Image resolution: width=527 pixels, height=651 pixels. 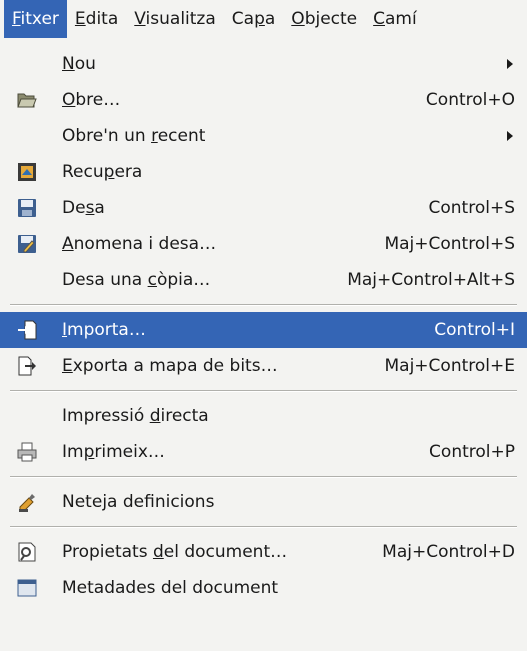 I want to click on save-disk-icon, so click(x=27, y=208).